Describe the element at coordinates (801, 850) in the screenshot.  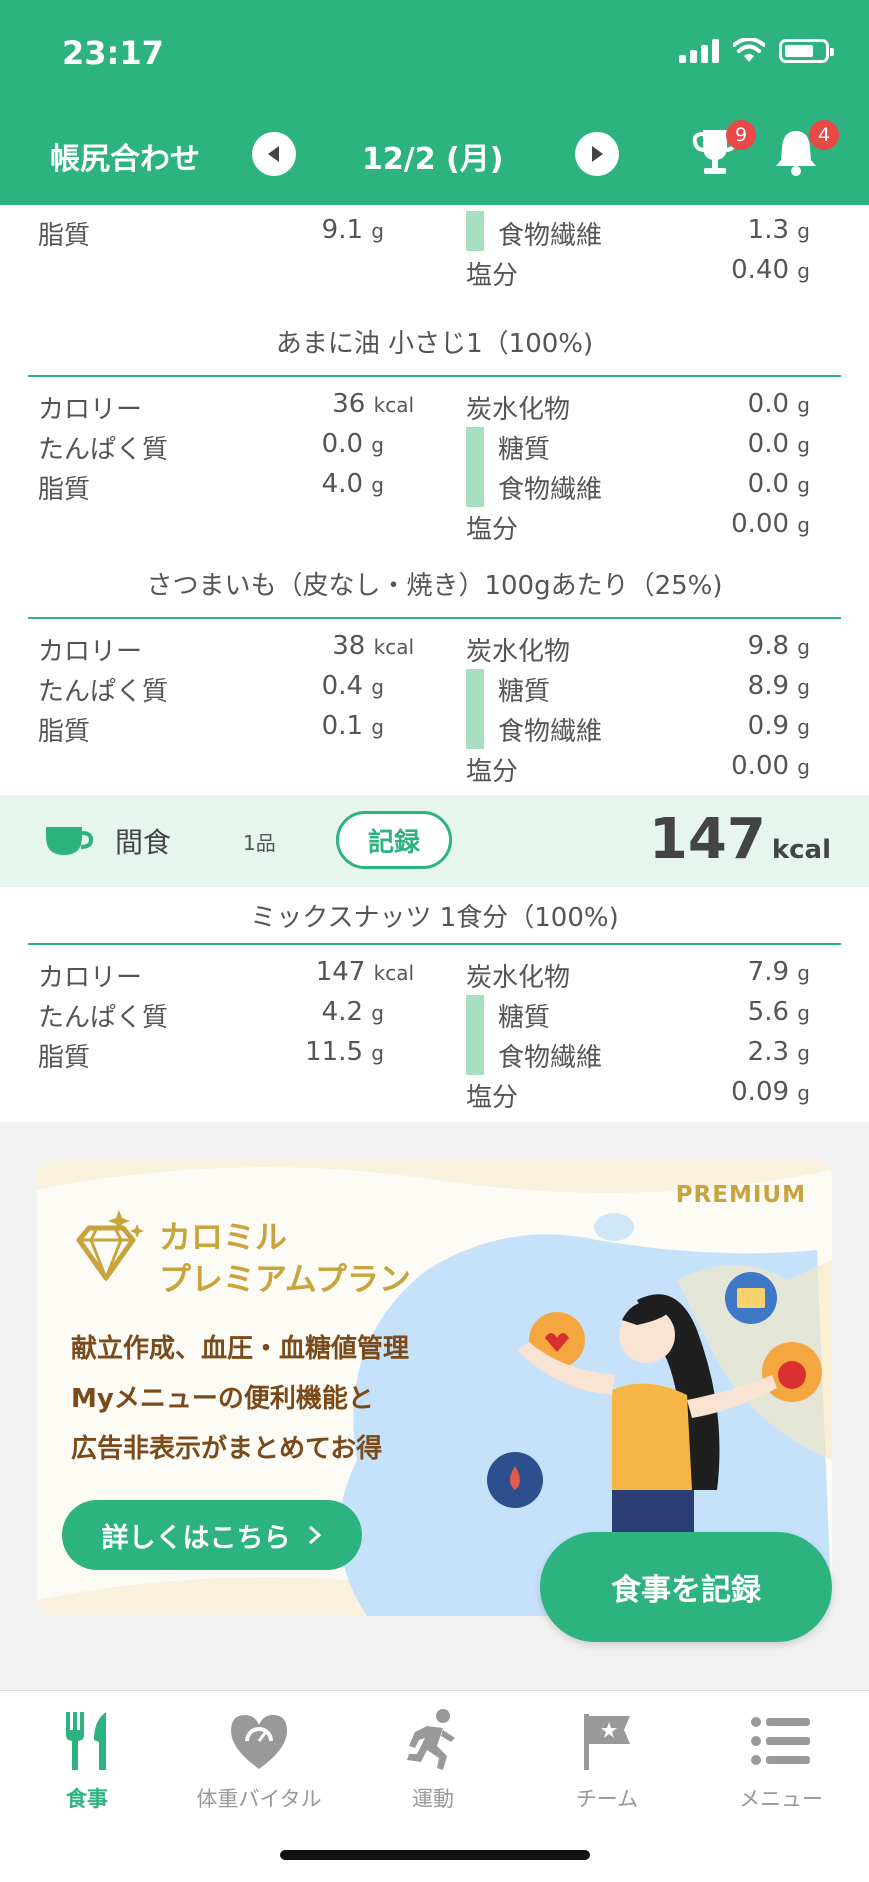
I see `snack-kcal-unit: kcal` at that location.